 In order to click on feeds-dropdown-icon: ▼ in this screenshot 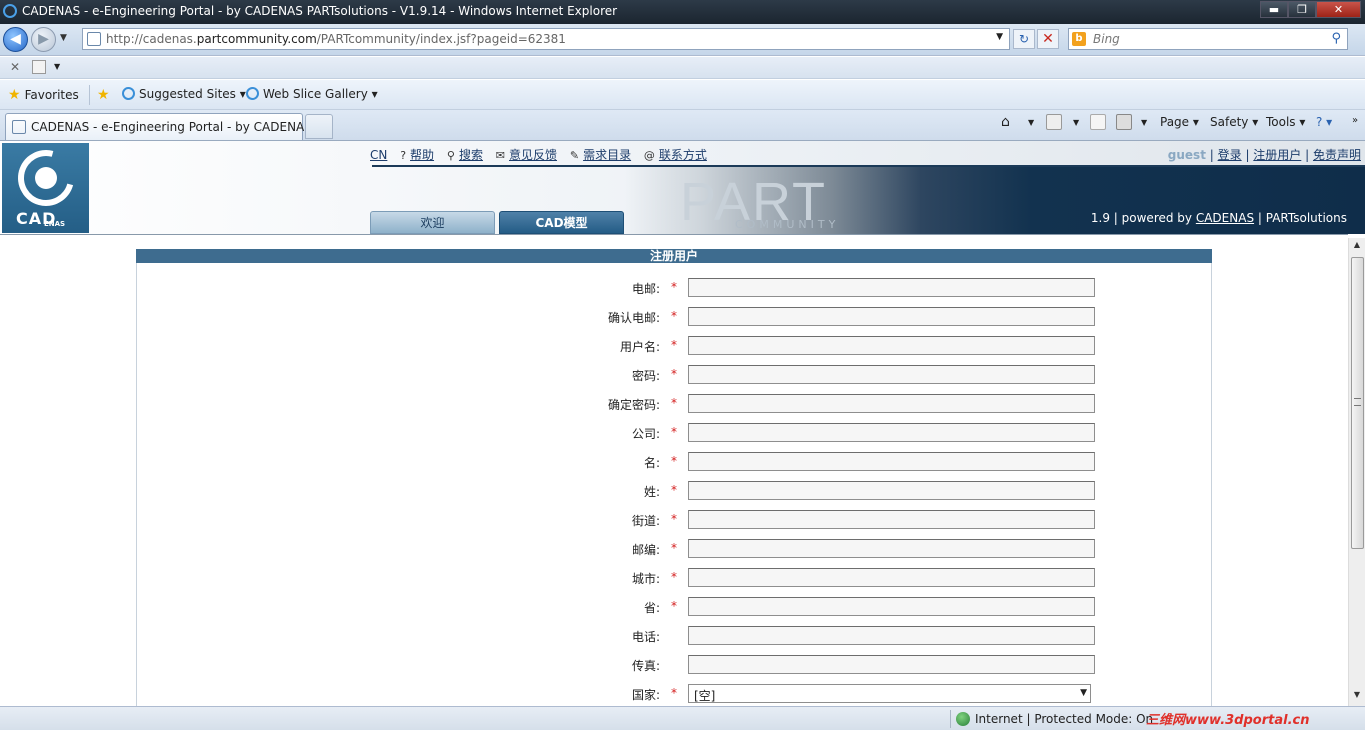, I will do `click(1076, 122)`.